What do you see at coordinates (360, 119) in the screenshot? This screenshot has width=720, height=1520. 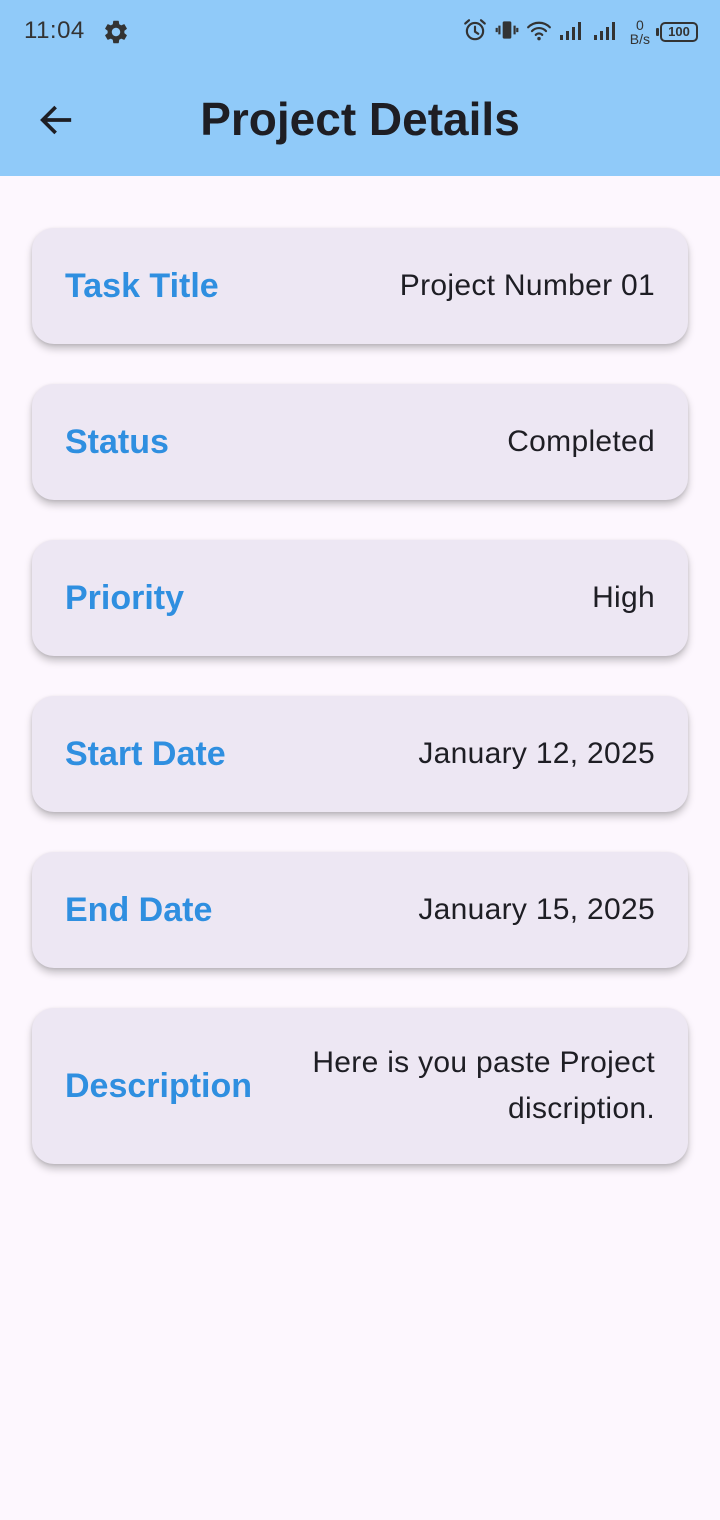 I see `page-title: Project Details` at bounding box center [360, 119].